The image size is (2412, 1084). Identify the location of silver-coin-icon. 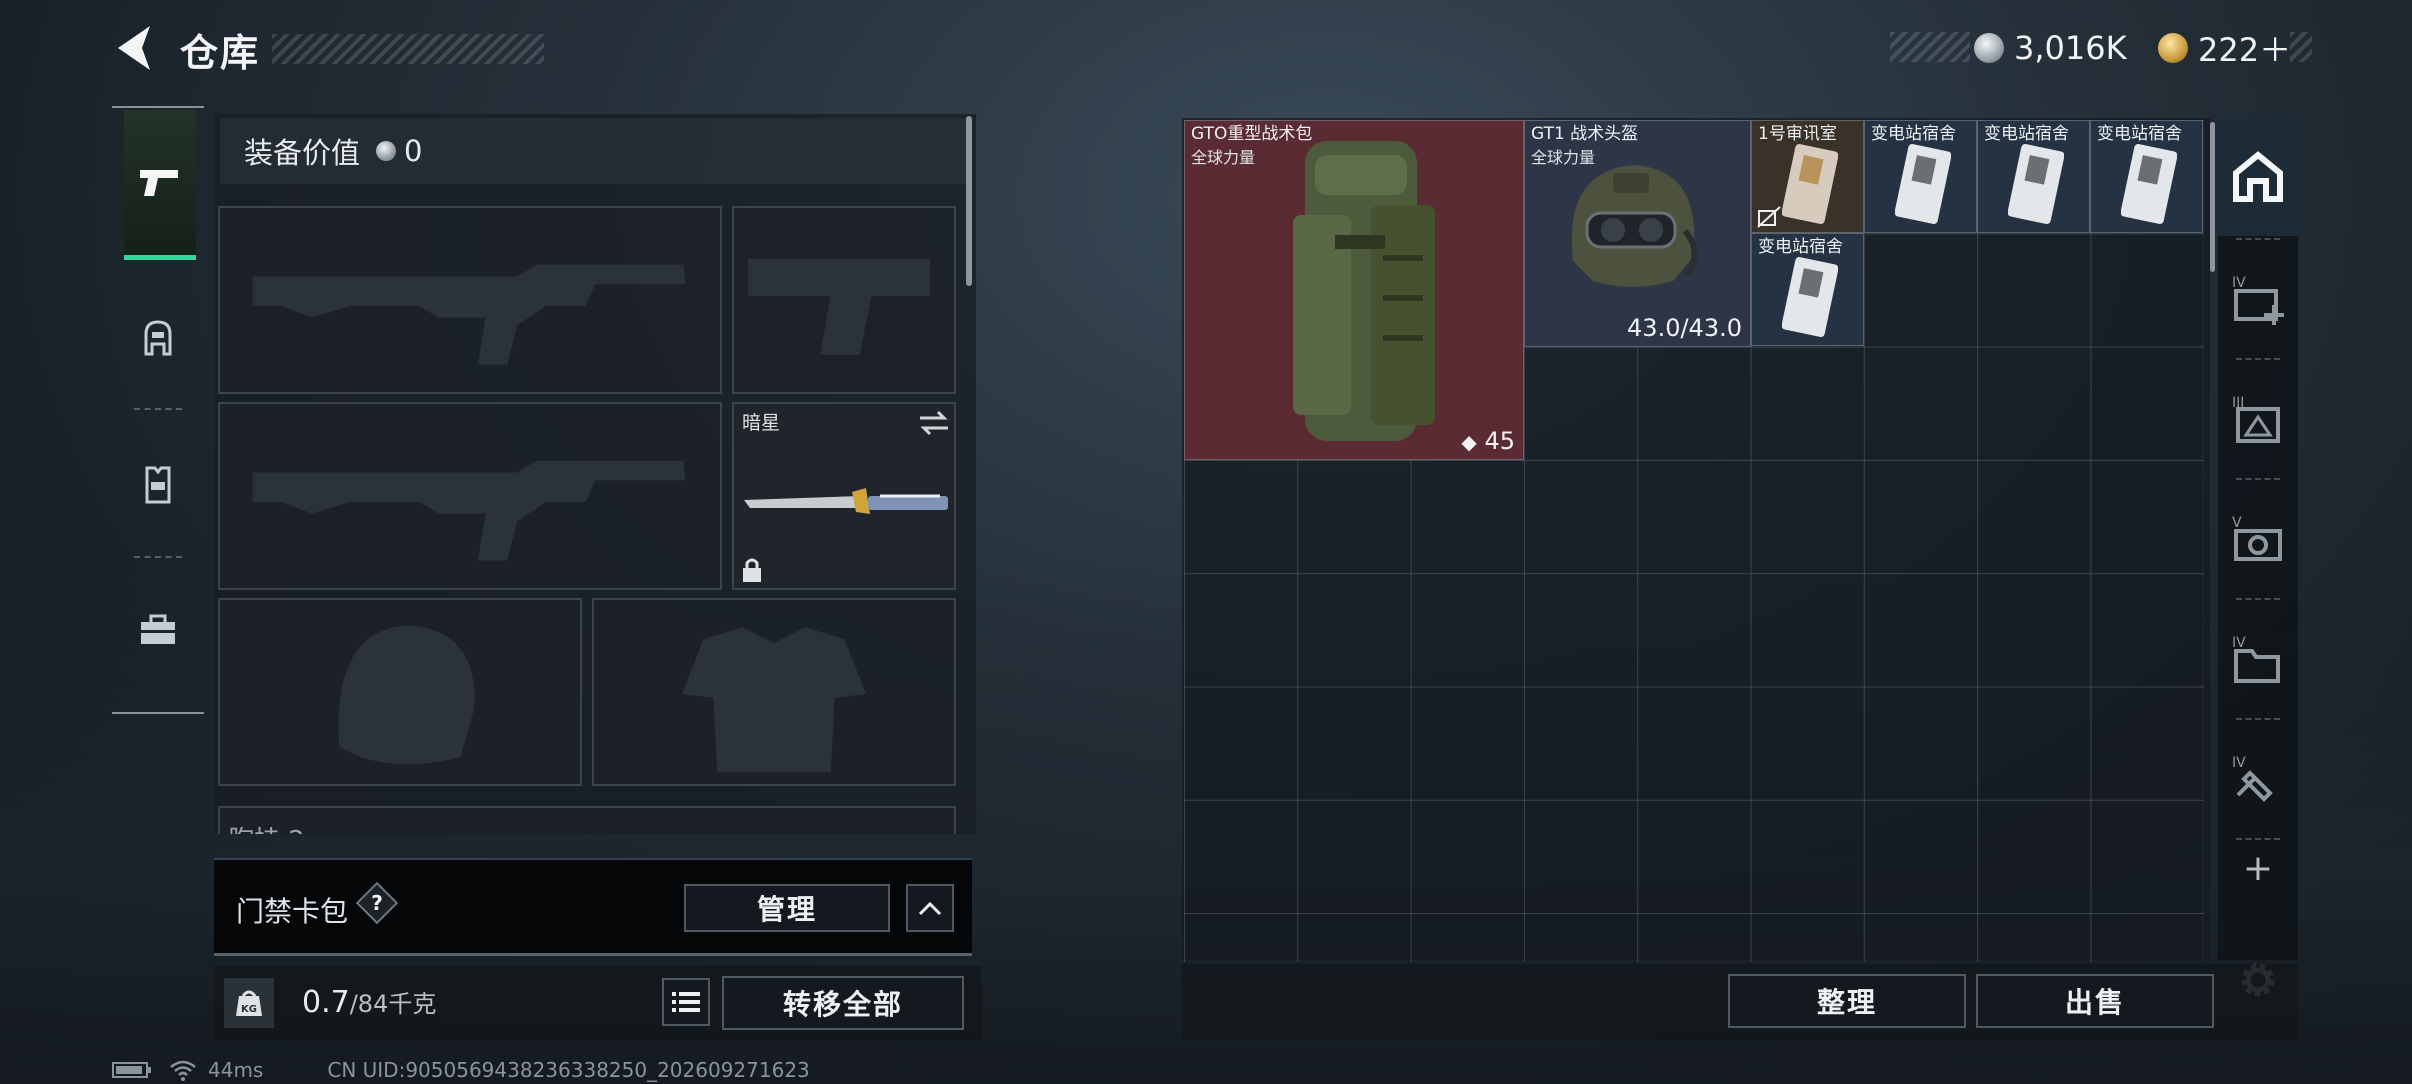
(1989, 48).